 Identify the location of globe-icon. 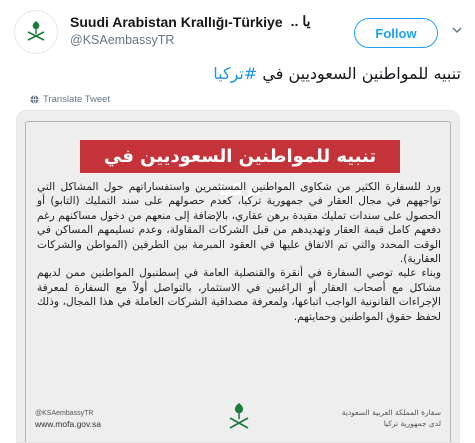
(34, 99).